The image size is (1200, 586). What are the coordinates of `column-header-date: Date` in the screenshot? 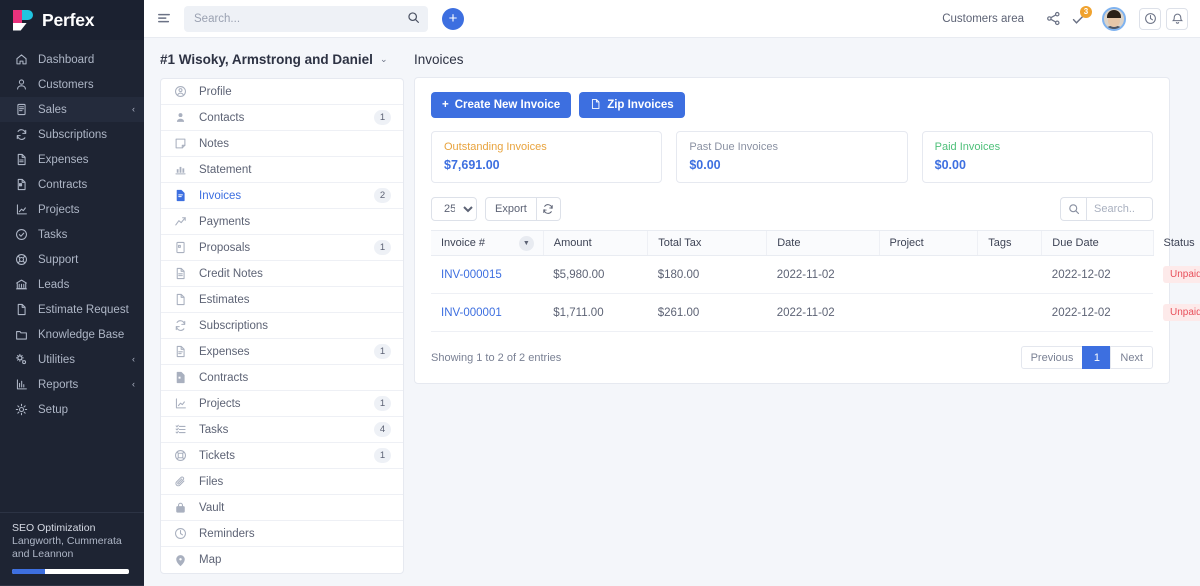 It's located at (822, 243).